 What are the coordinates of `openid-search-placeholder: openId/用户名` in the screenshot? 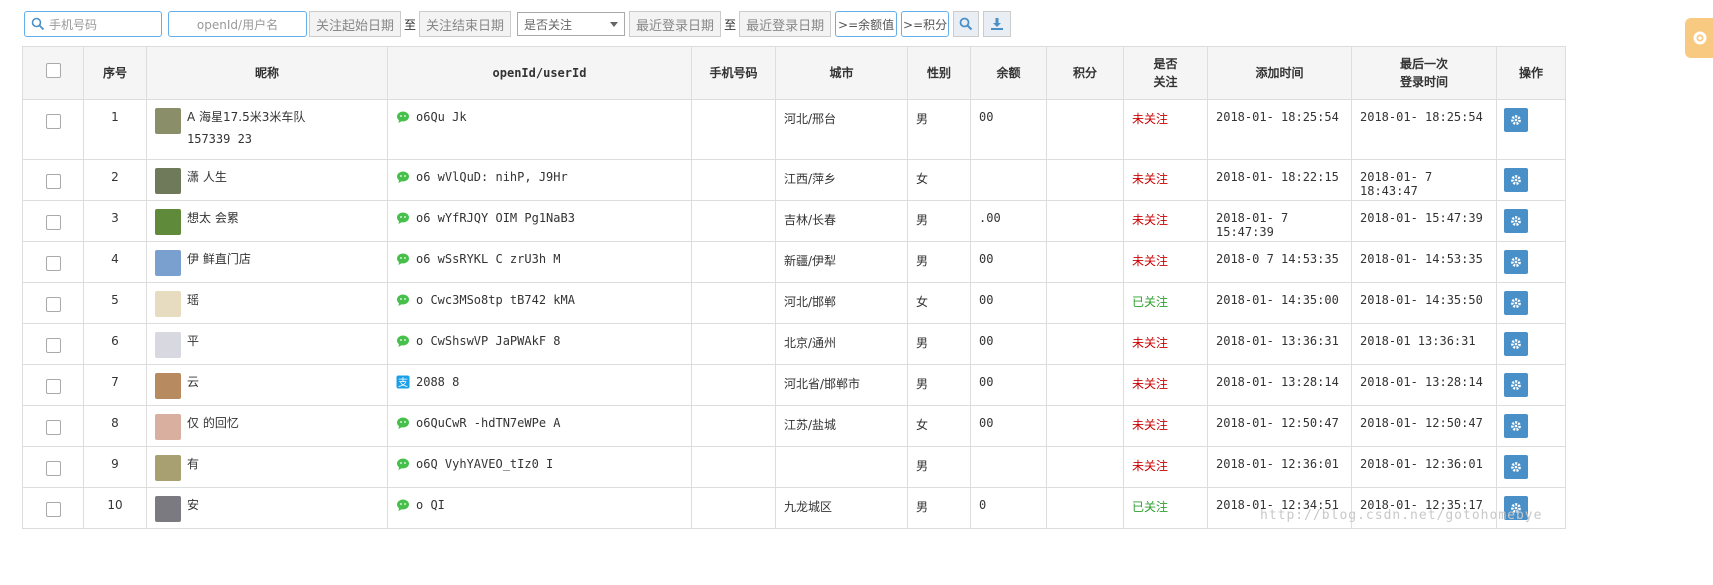 It's located at (237, 24).